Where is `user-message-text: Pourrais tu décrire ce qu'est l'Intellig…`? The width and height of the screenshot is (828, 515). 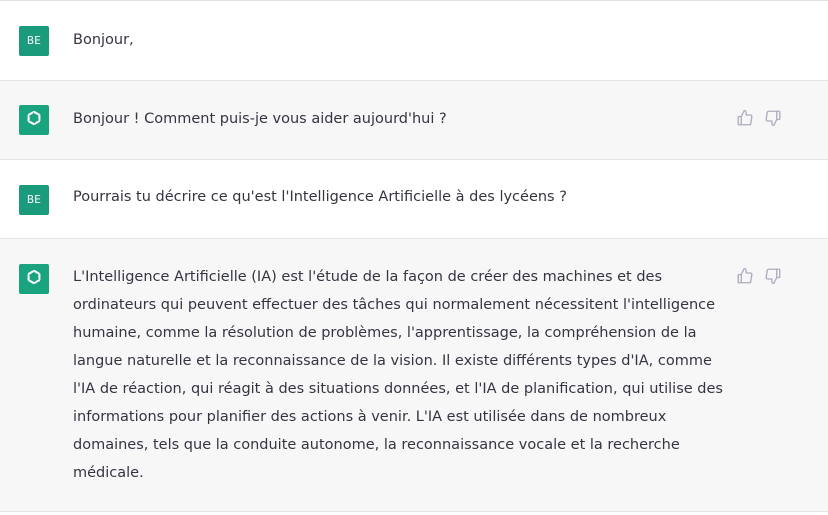
user-message-text: Pourrais tu décrire ce qu'est l'Intellig… is located at coordinates (320, 197).